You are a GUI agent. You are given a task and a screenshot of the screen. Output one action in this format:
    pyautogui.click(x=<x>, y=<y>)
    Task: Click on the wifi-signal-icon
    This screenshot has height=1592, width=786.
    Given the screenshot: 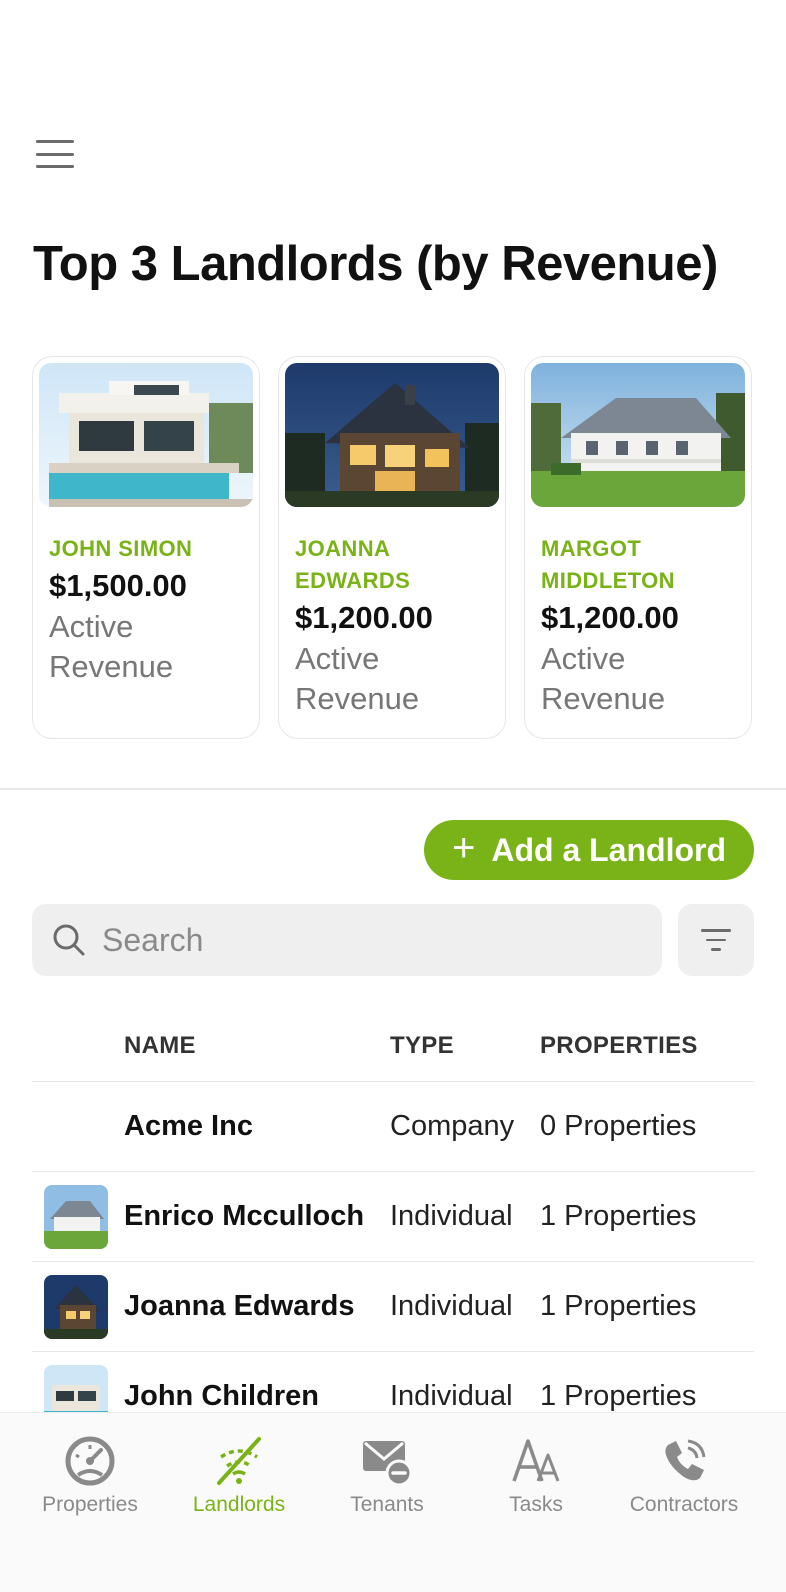 What is the action you would take?
    pyautogui.click(x=239, y=1461)
    